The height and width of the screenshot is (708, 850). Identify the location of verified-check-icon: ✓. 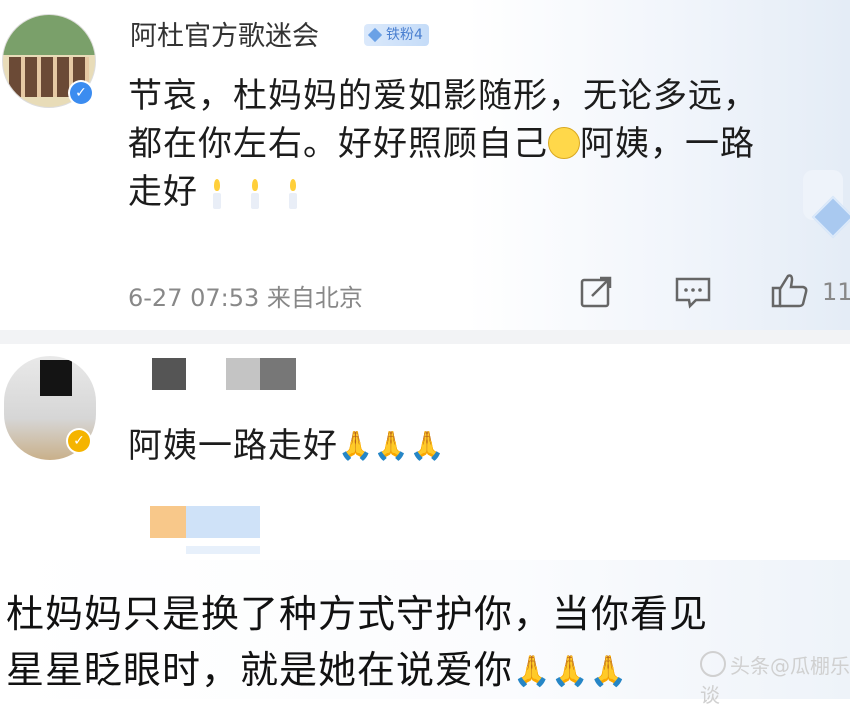
(81, 93).